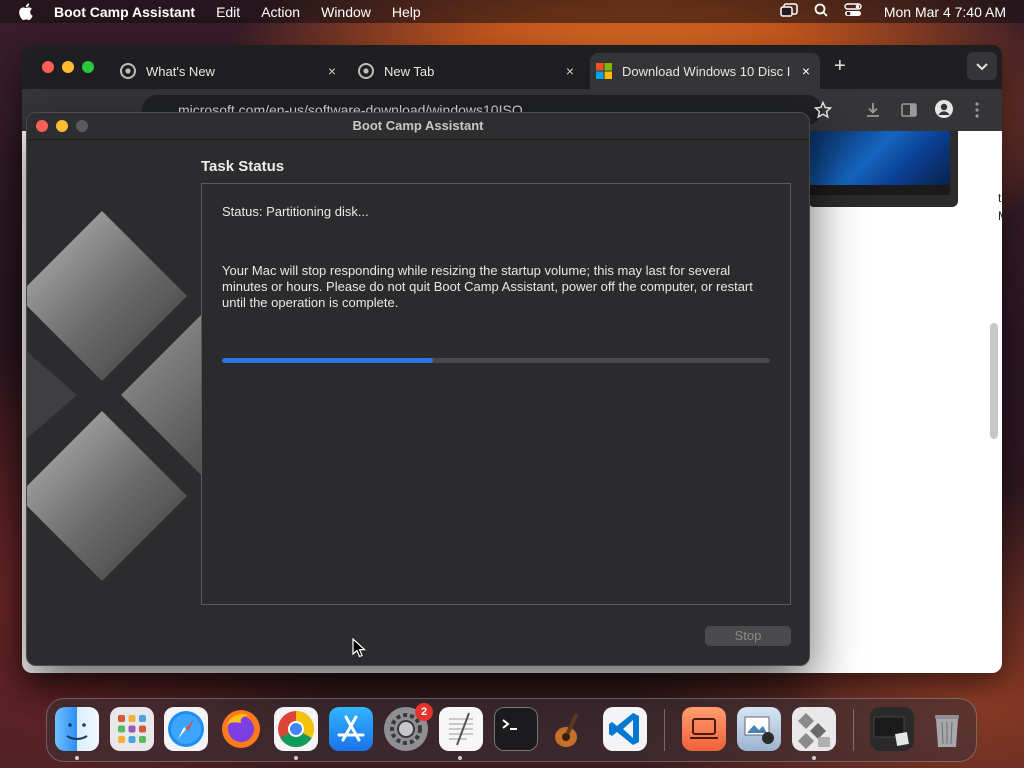 The width and height of the screenshot is (1024, 768). What do you see at coordinates (977, 112) in the screenshot?
I see `more-options-icon` at bounding box center [977, 112].